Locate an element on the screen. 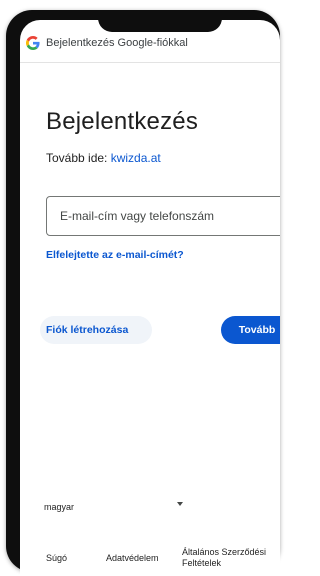 The width and height of the screenshot is (320, 576). help-link: Súgó is located at coordinates (56, 558).